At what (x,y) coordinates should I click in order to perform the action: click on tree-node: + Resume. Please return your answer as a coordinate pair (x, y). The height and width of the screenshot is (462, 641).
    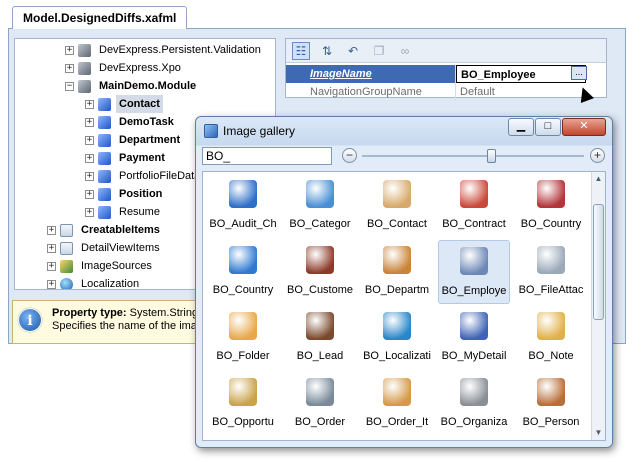
    Looking at the image, I should click on (124, 212).